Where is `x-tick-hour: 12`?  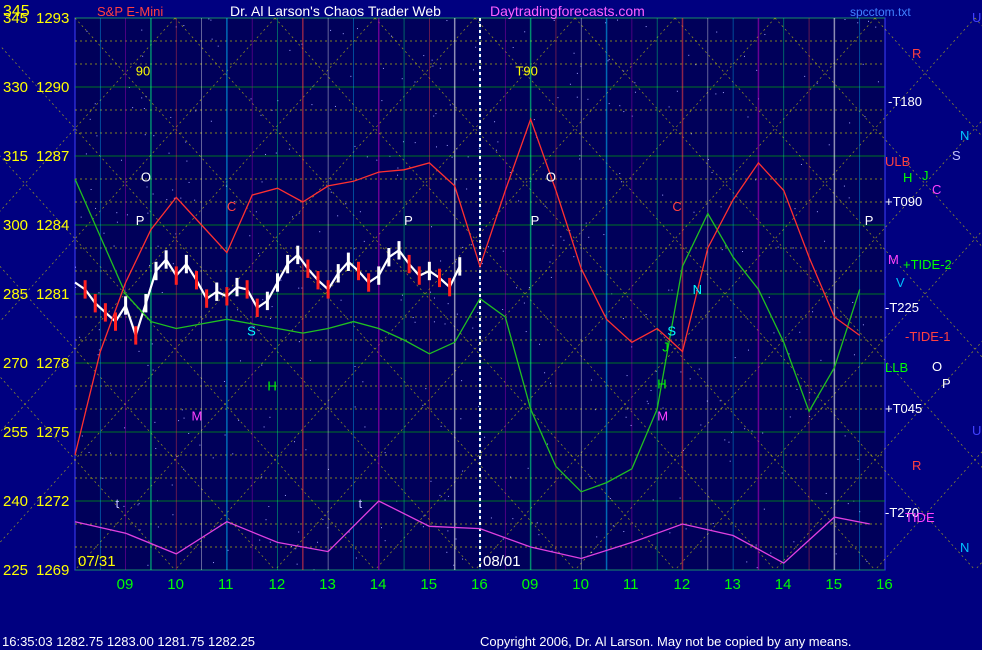
x-tick-hour: 12 is located at coordinates (682, 584).